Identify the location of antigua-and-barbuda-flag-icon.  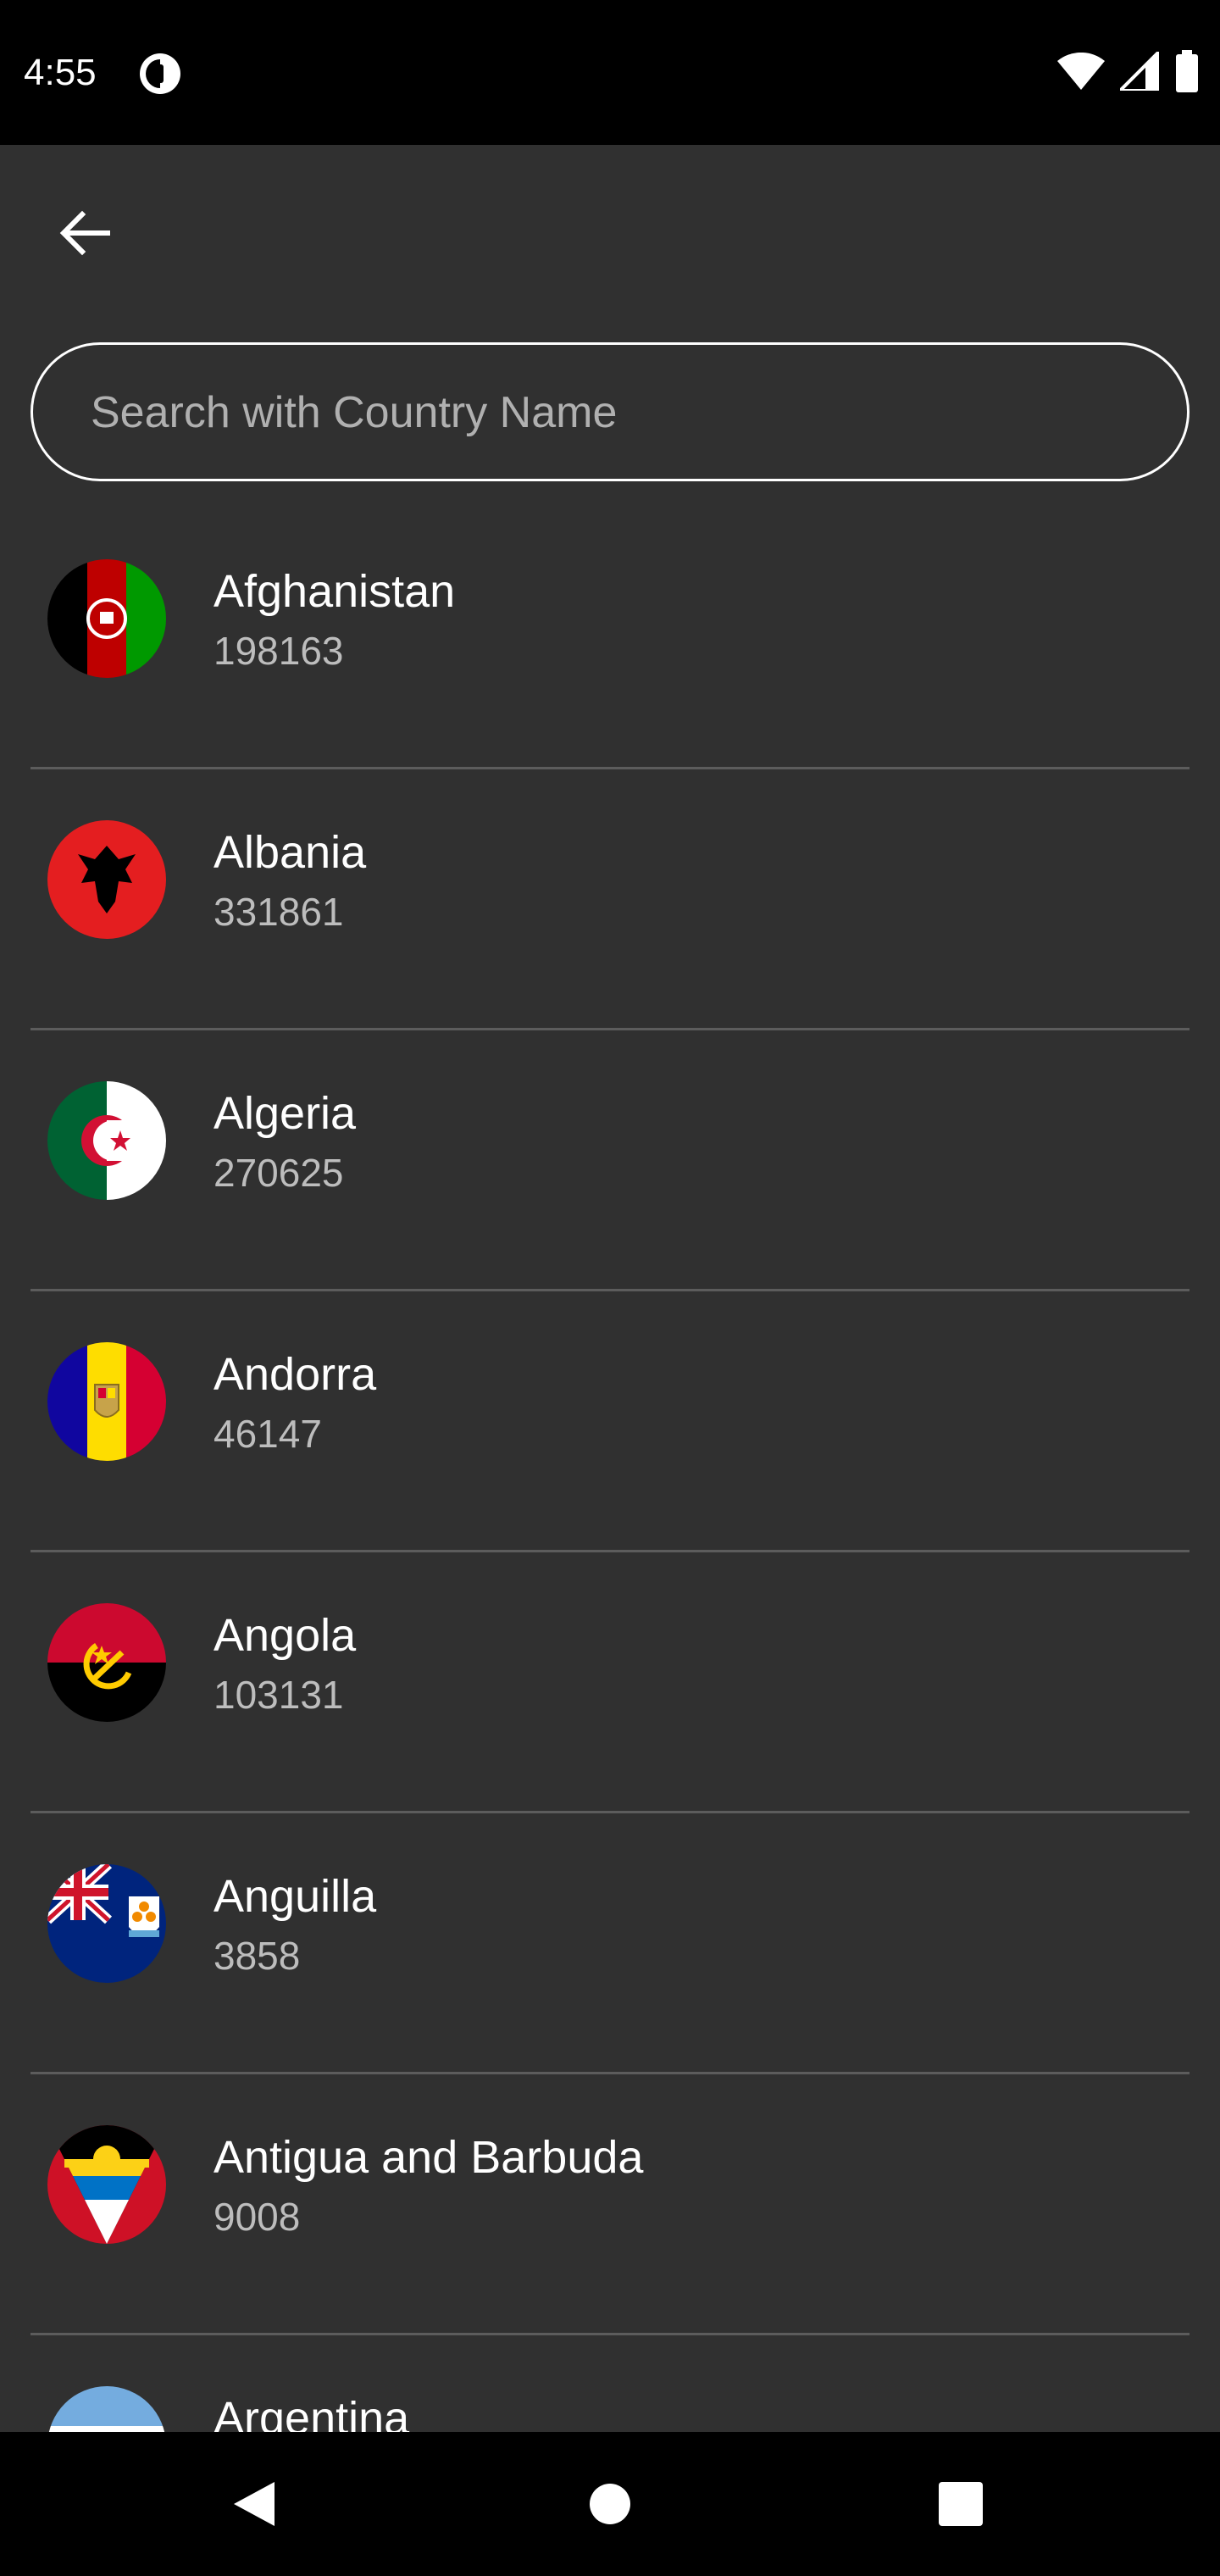
(106, 2184).